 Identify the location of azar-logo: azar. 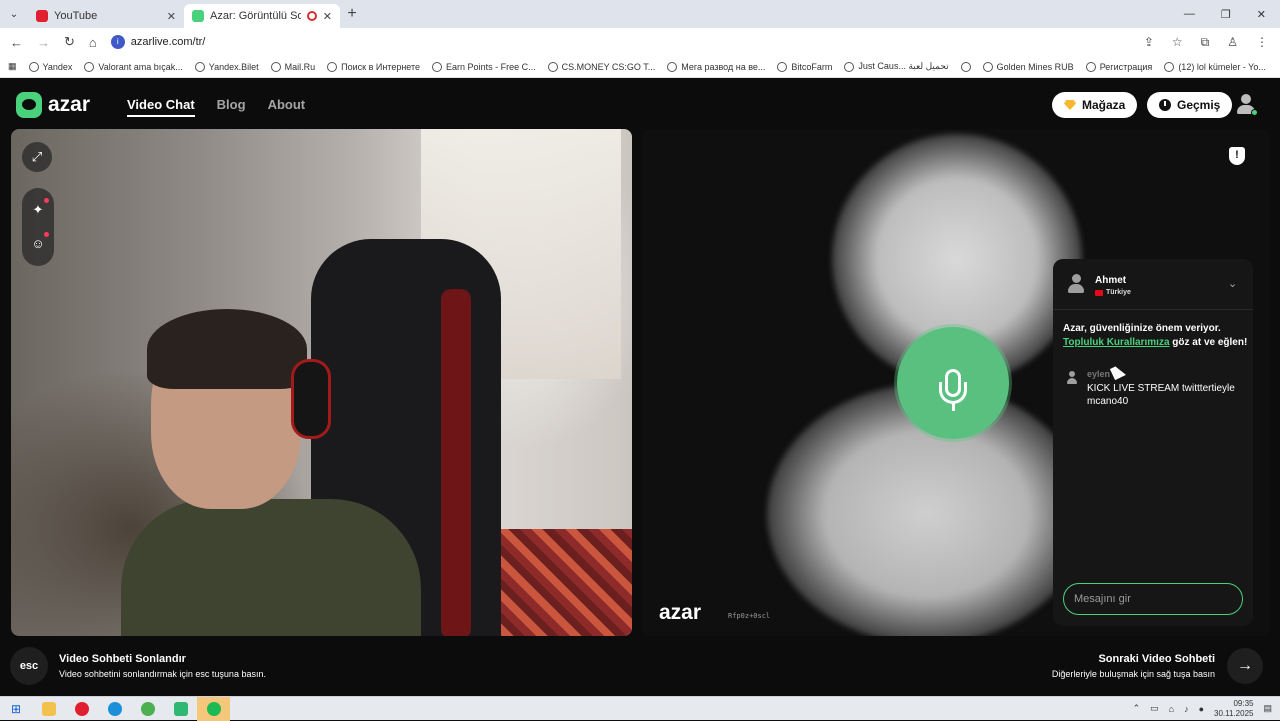
(53, 105).